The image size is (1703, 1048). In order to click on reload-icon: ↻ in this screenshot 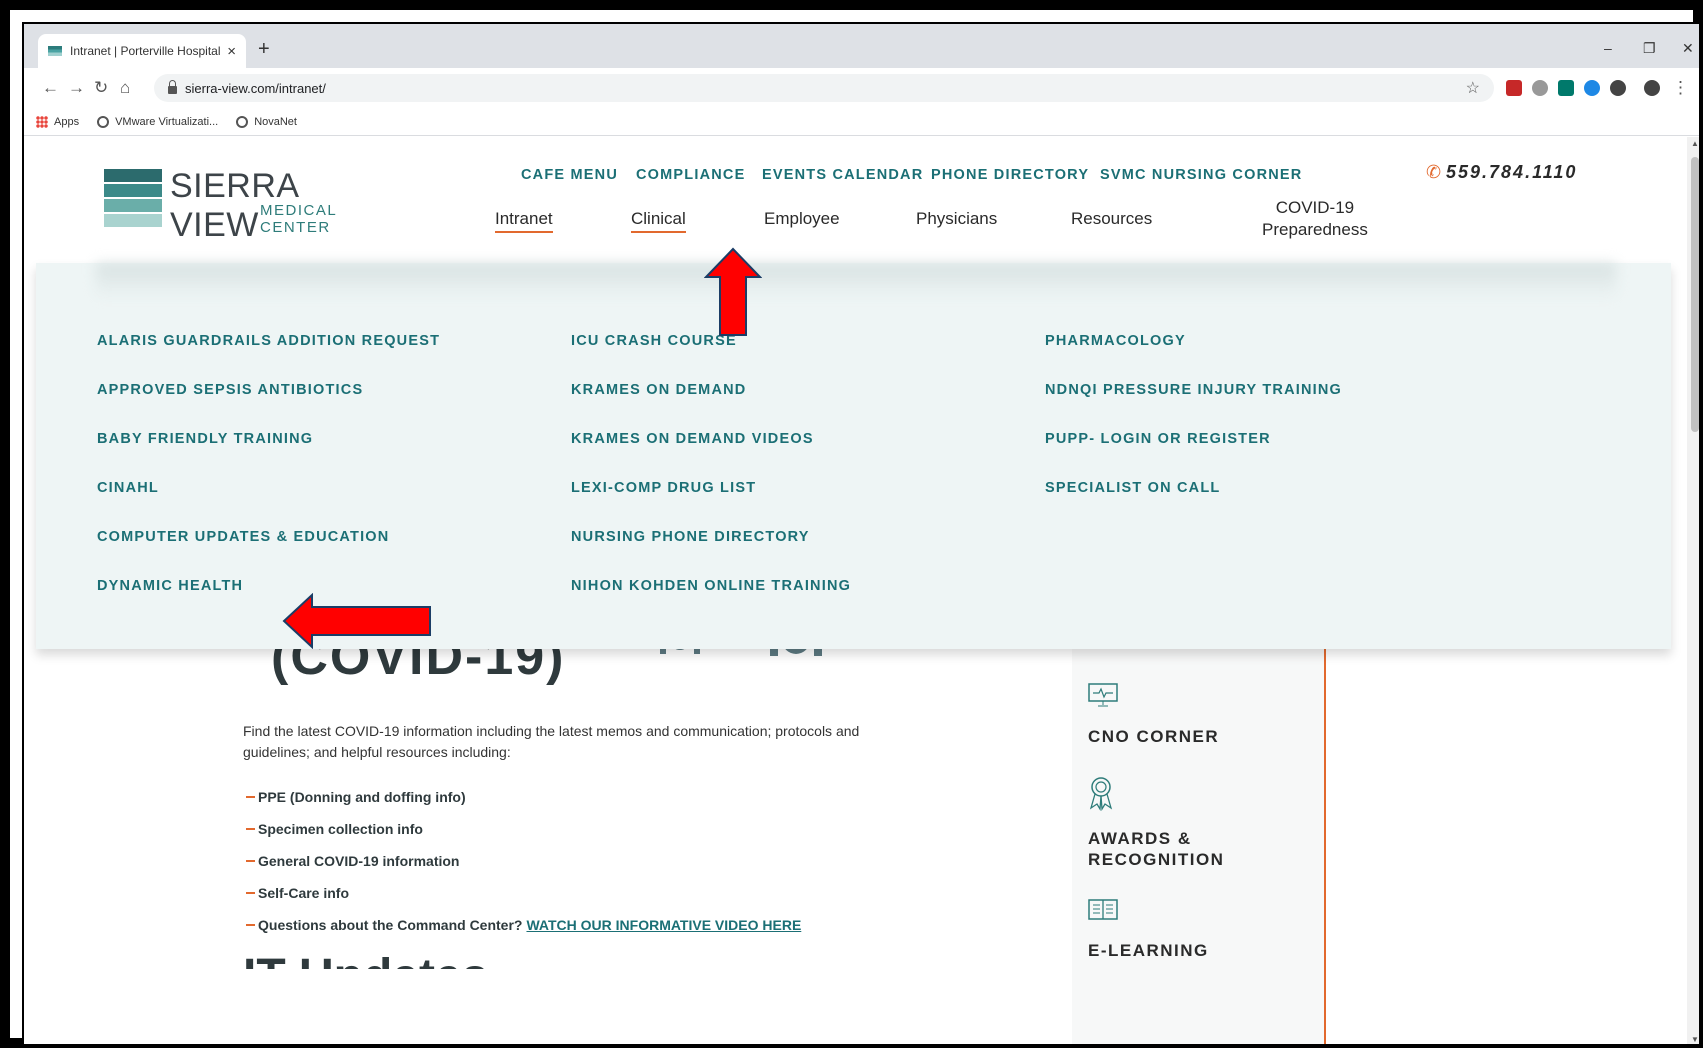, I will do `click(101, 88)`.